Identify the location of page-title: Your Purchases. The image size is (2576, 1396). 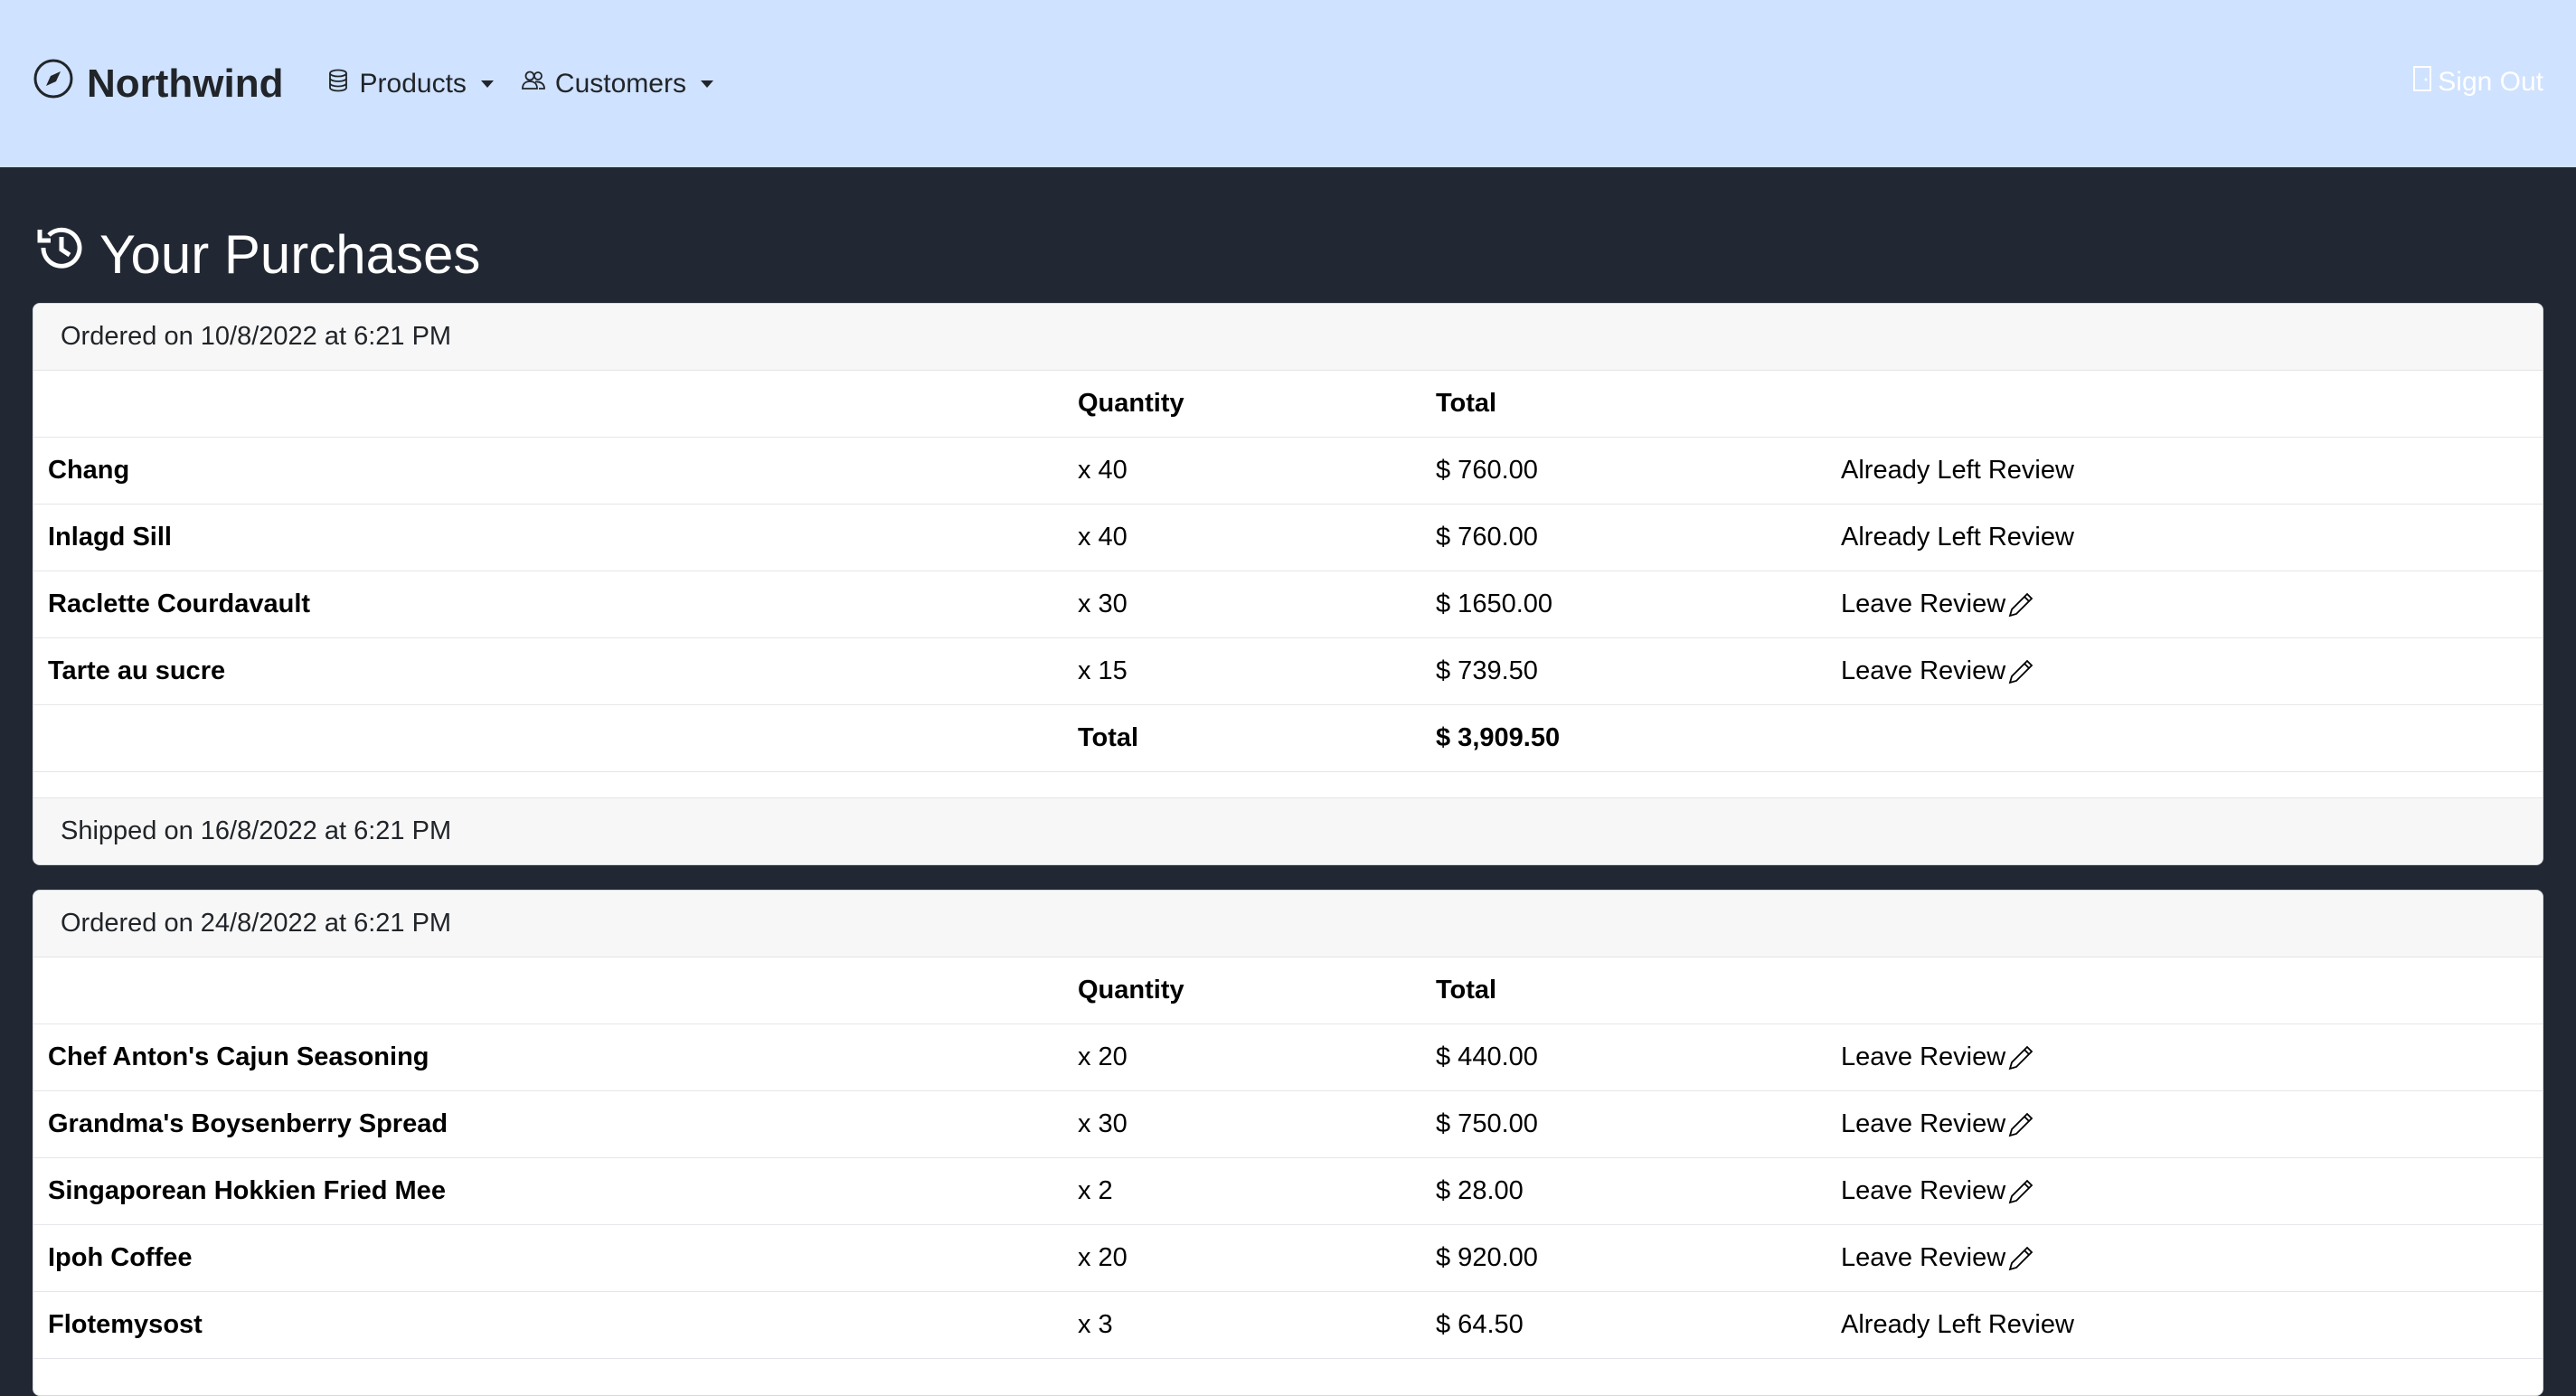
(257, 254).